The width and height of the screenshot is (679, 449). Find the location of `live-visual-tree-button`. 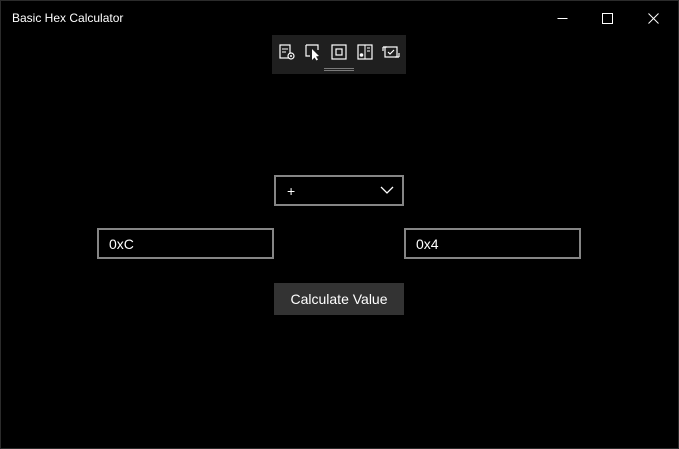

live-visual-tree-button is located at coordinates (287, 52).